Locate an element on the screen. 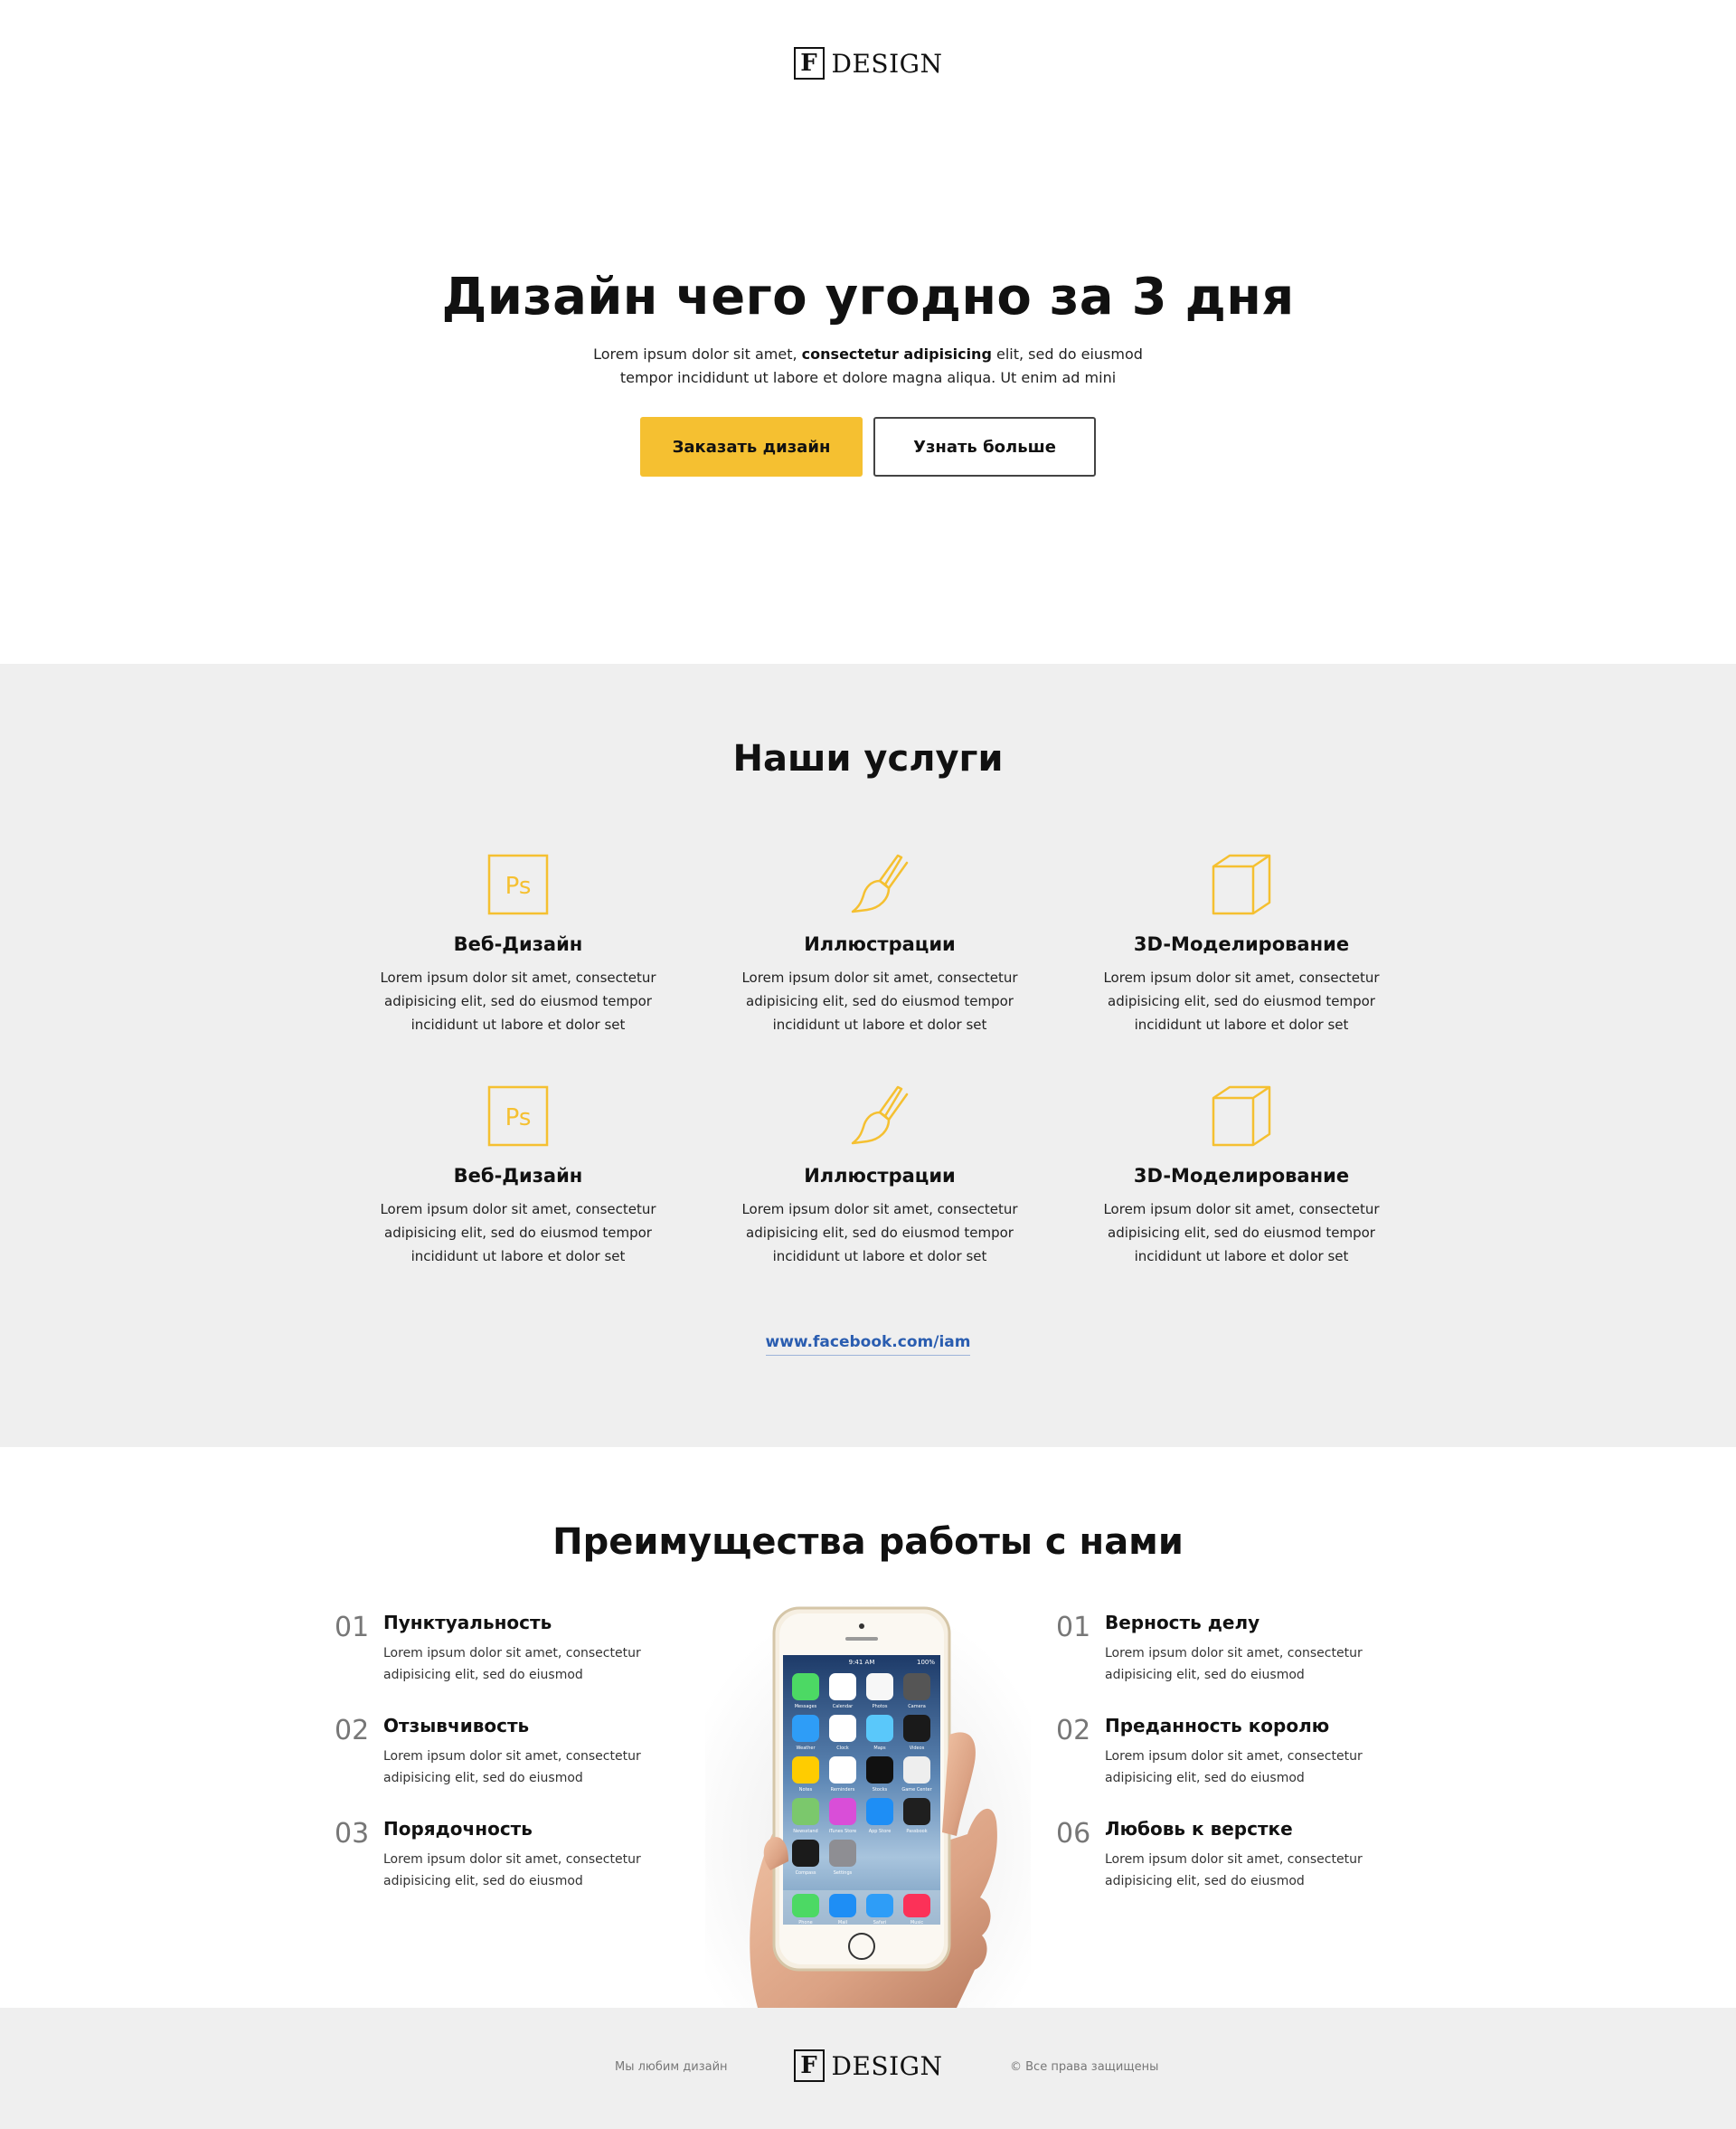 The width and height of the screenshot is (1736, 2129). app-label: Notes is located at coordinates (806, 1790).